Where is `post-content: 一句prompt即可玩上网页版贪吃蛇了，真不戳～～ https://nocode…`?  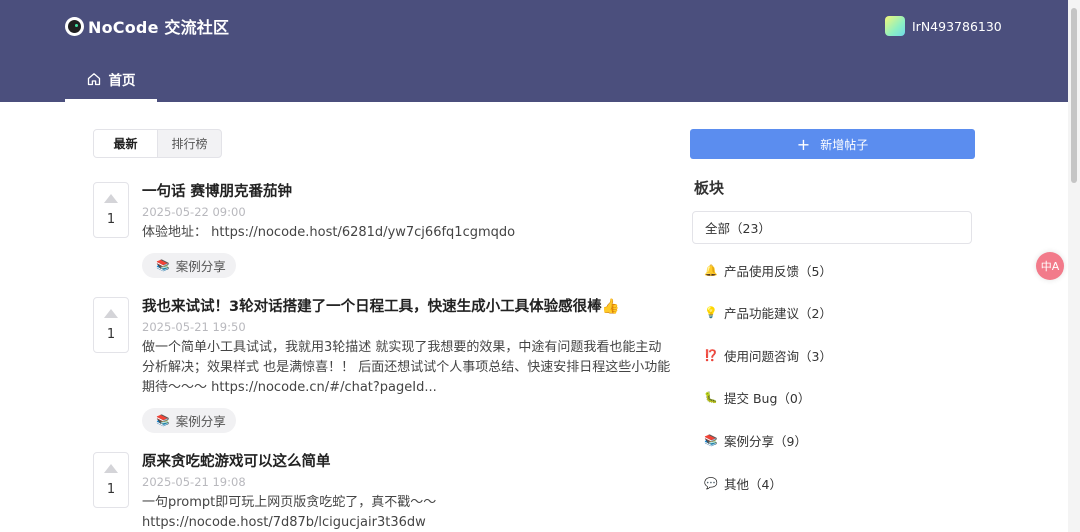
post-content: 一句prompt即可玩上网页版贪吃蛇了，真不戳～～ https://nocode… is located at coordinates (289, 512).